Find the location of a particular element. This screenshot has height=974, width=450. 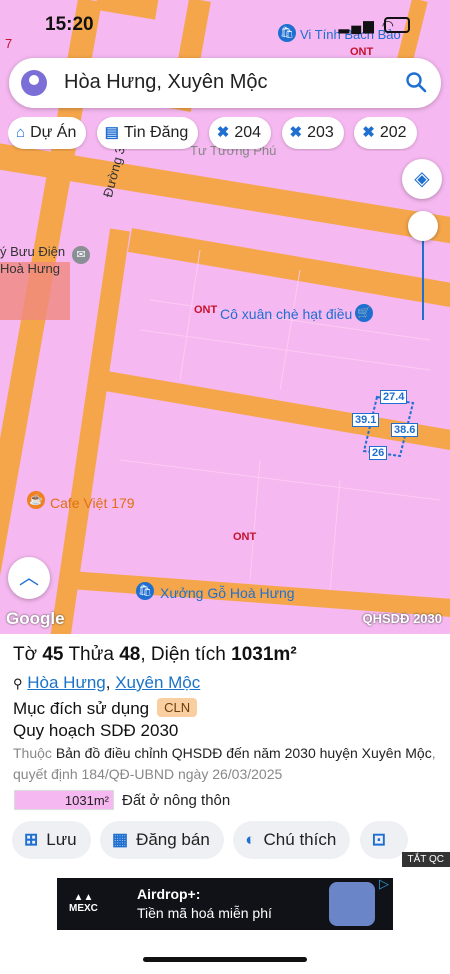

legend-swatch: 1031m² is located at coordinates (64, 800).